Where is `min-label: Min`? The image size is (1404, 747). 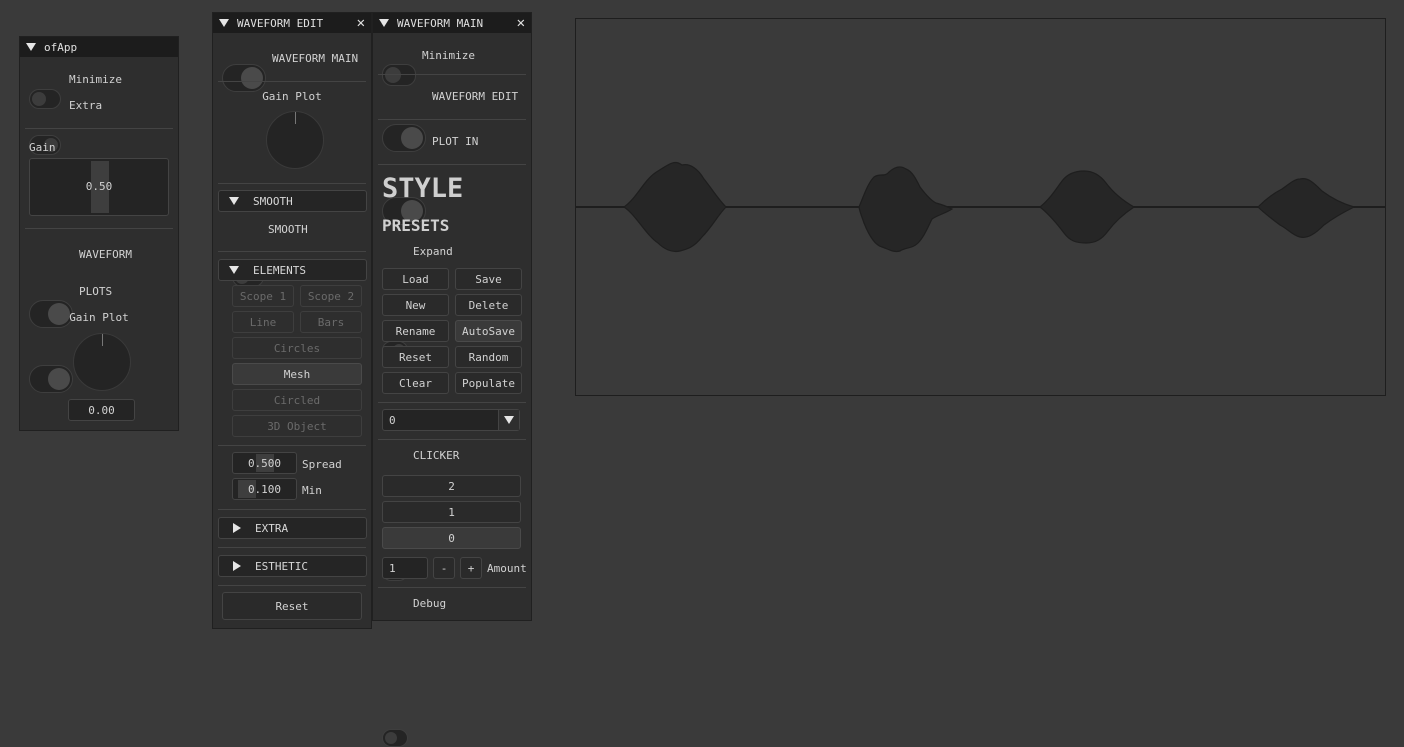
min-label: Min is located at coordinates (312, 490).